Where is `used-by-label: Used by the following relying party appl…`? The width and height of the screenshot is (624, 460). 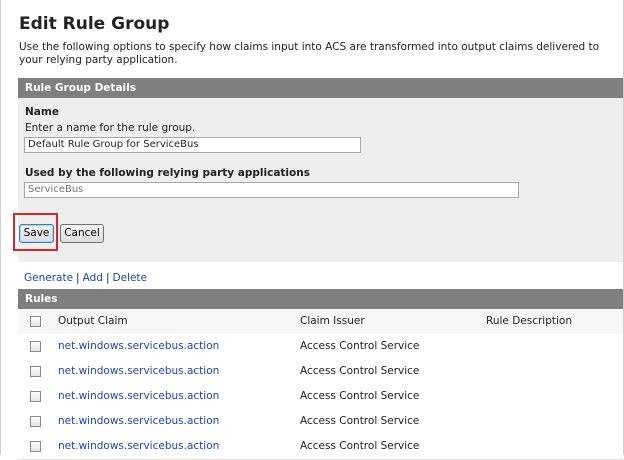 used-by-label: Used by the following relying party appl… is located at coordinates (167, 173).